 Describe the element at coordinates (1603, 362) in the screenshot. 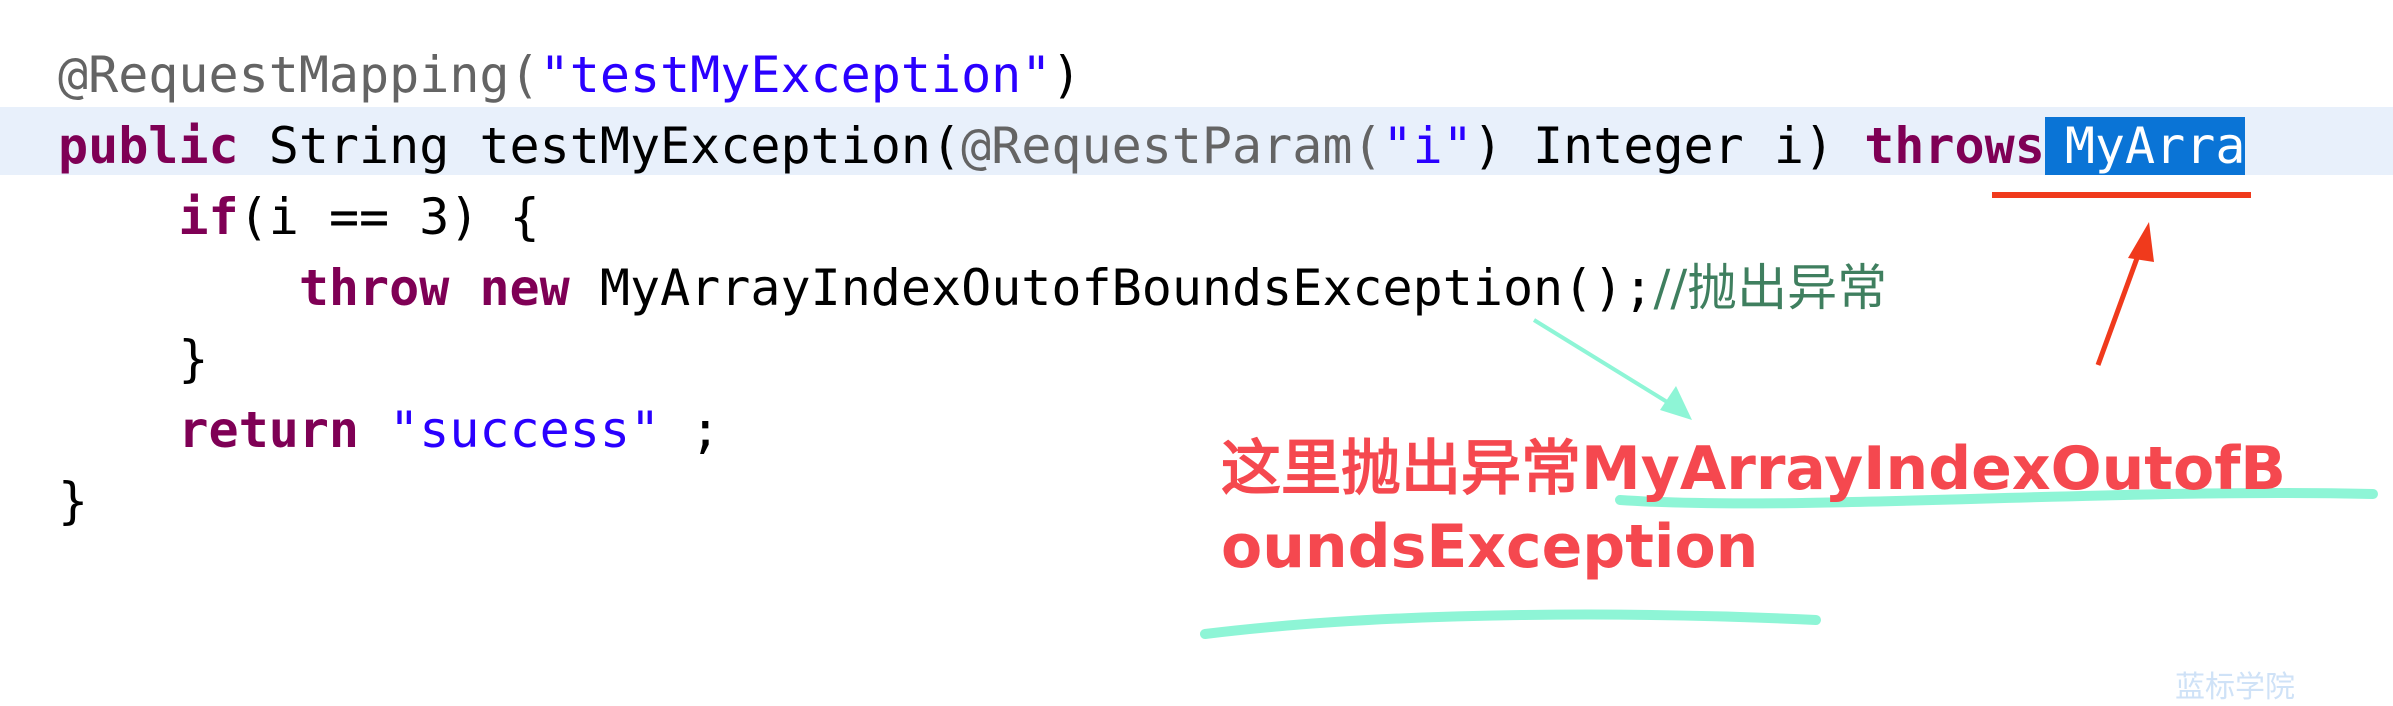

I see `cyan-arrow-shaft` at that location.